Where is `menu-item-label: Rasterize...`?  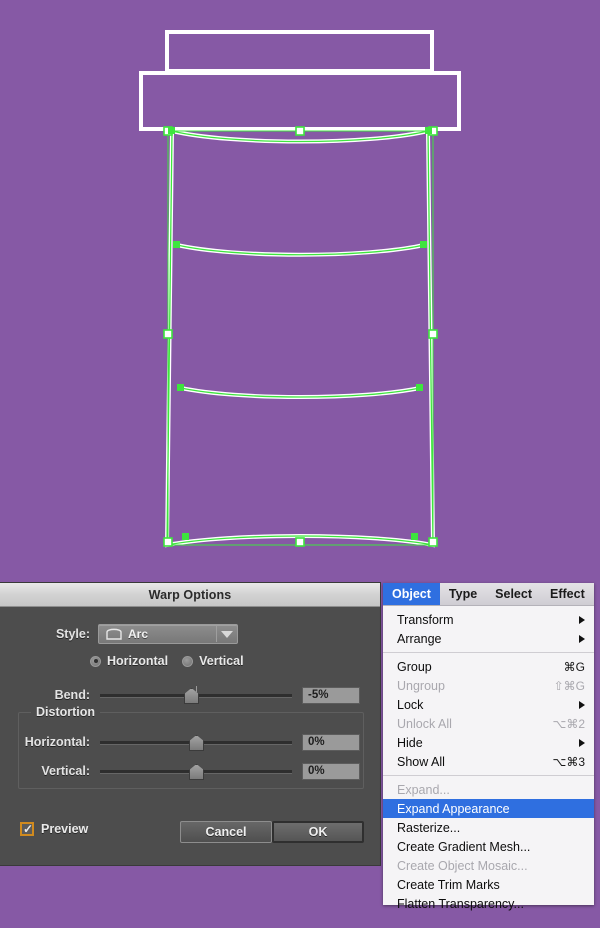 menu-item-label: Rasterize... is located at coordinates (429, 827).